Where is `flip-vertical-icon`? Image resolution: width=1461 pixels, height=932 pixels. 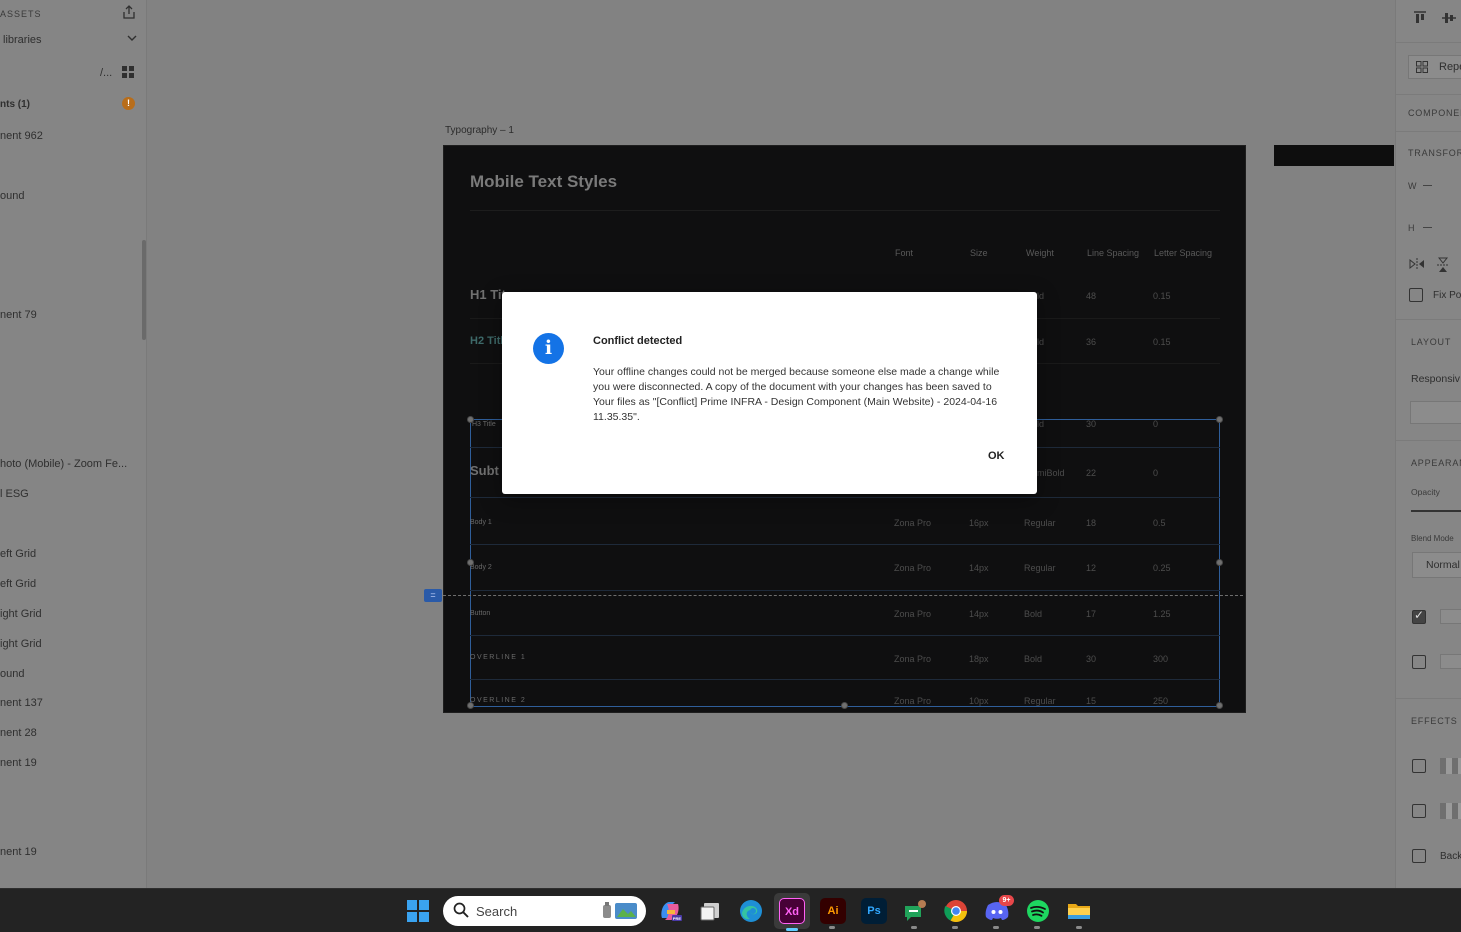 flip-vertical-icon is located at coordinates (1443, 267).